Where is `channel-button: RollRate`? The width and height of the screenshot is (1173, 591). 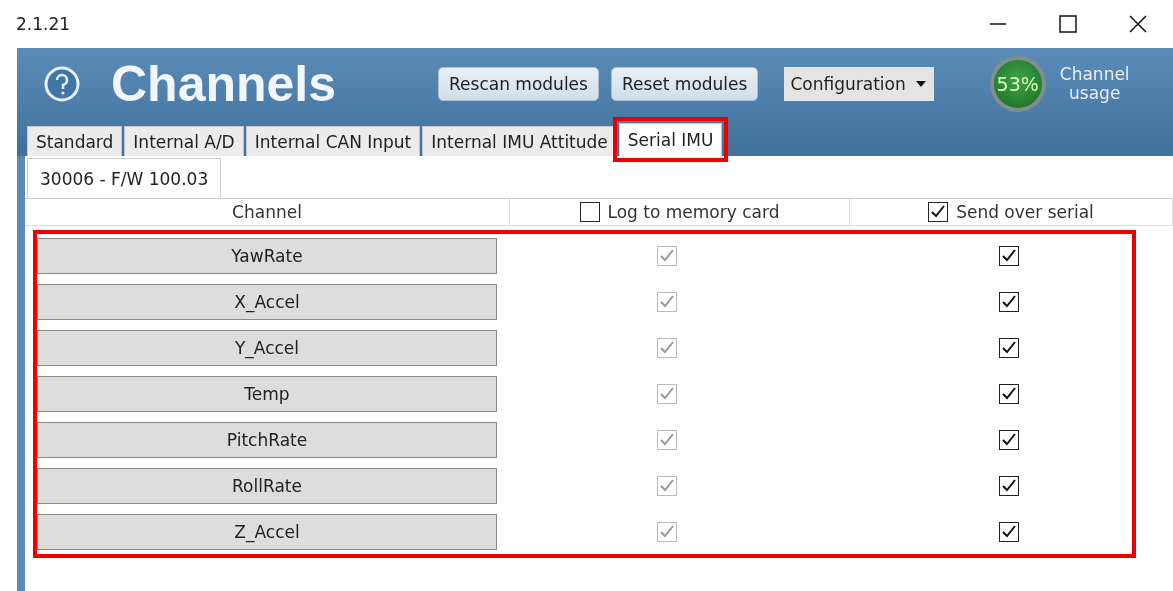
channel-button: RollRate is located at coordinates (267, 486).